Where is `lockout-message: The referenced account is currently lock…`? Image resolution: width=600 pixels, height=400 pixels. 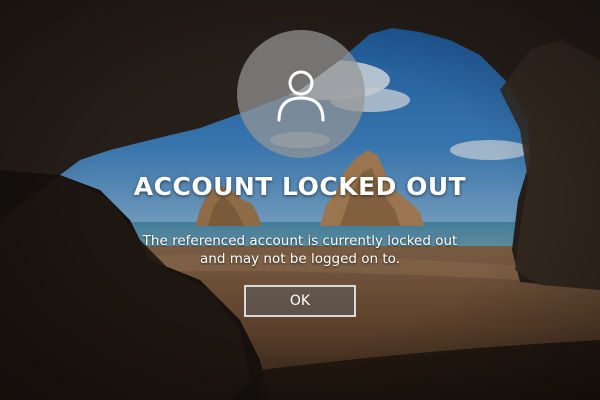
lockout-message: The referenced account is currently lock… is located at coordinates (300, 250).